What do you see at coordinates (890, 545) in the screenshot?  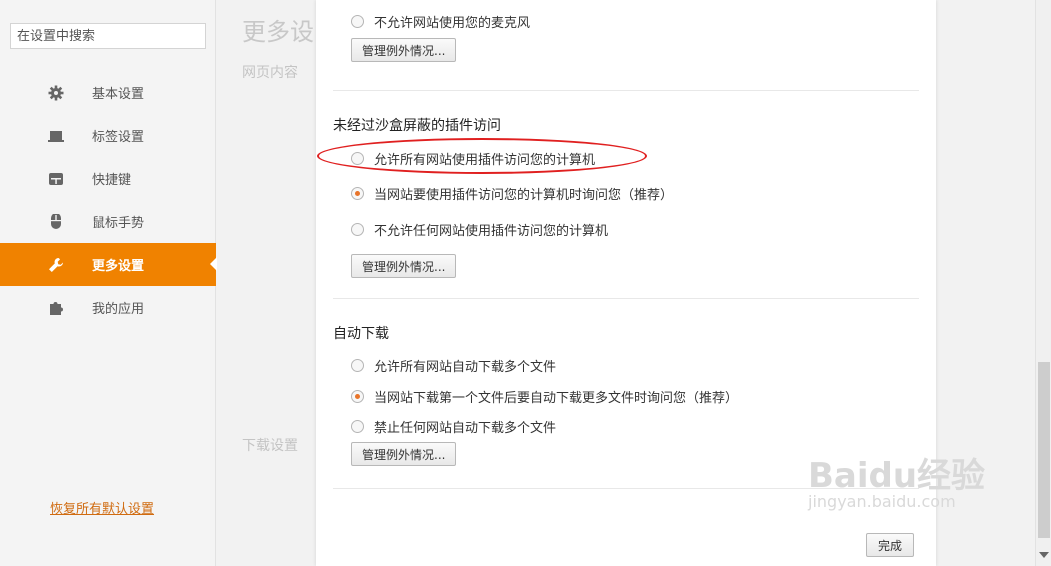 I see `done-button: 完成` at bounding box center [890, 545].